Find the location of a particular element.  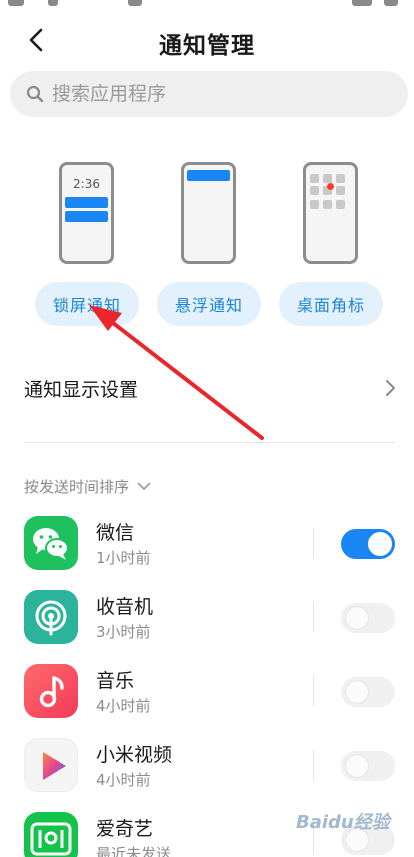

page-title: 通知管理 is located at coordinates (207, 46).